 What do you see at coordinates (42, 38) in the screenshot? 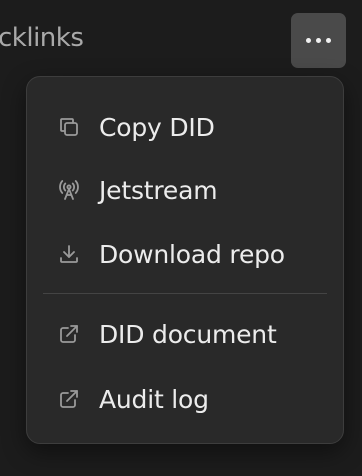
I see `page-title: cklinks` at bounding box center [42, 38].